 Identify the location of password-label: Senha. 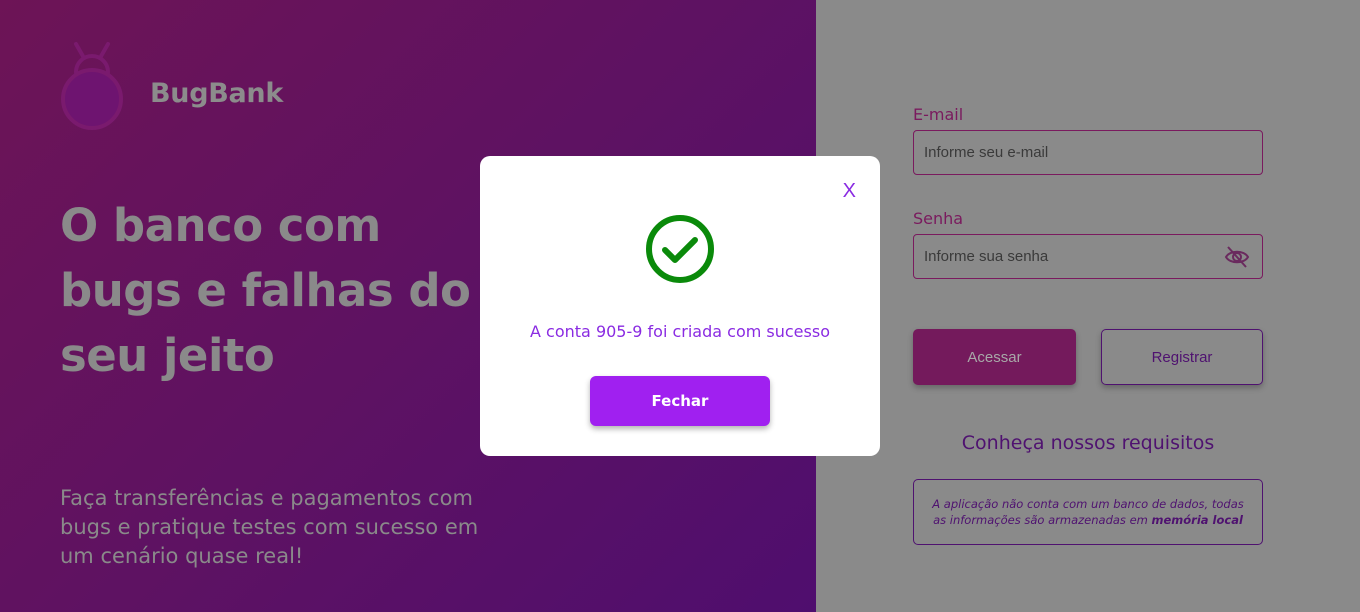
(938, 218).